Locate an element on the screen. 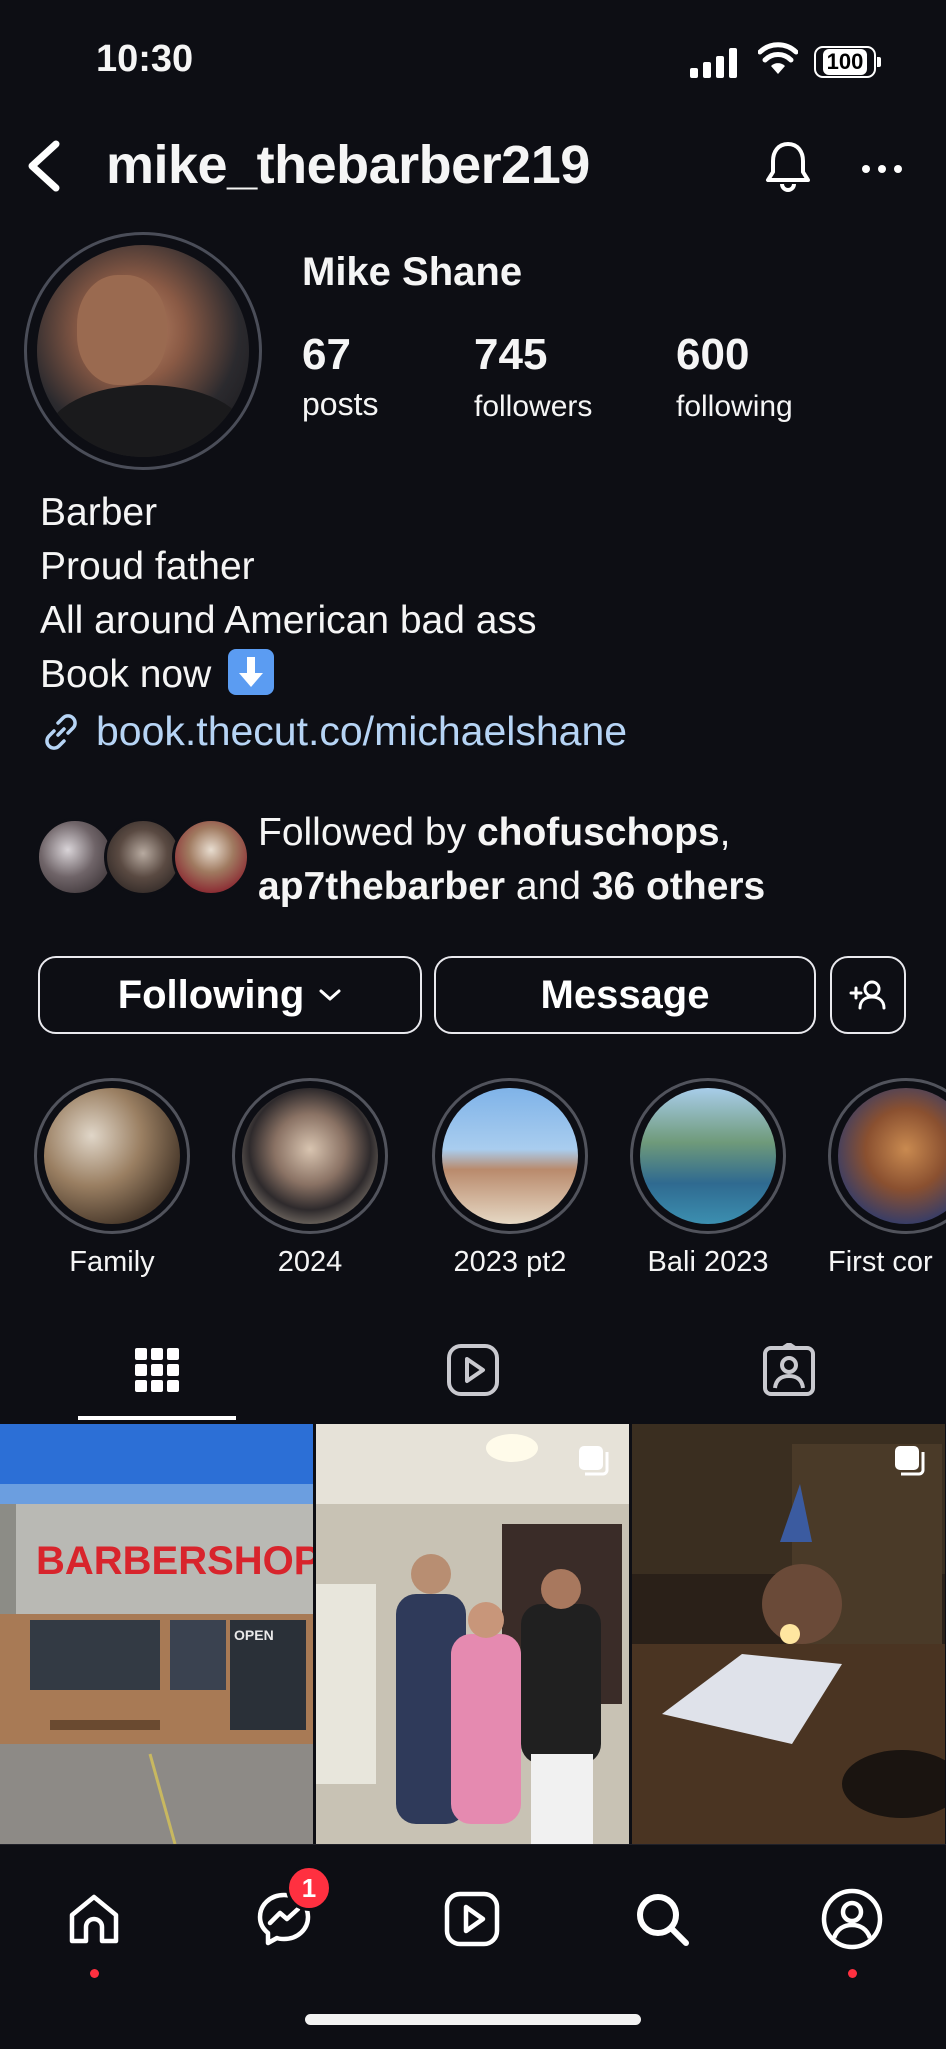  nav-home is located at coordinates (94, 1919).